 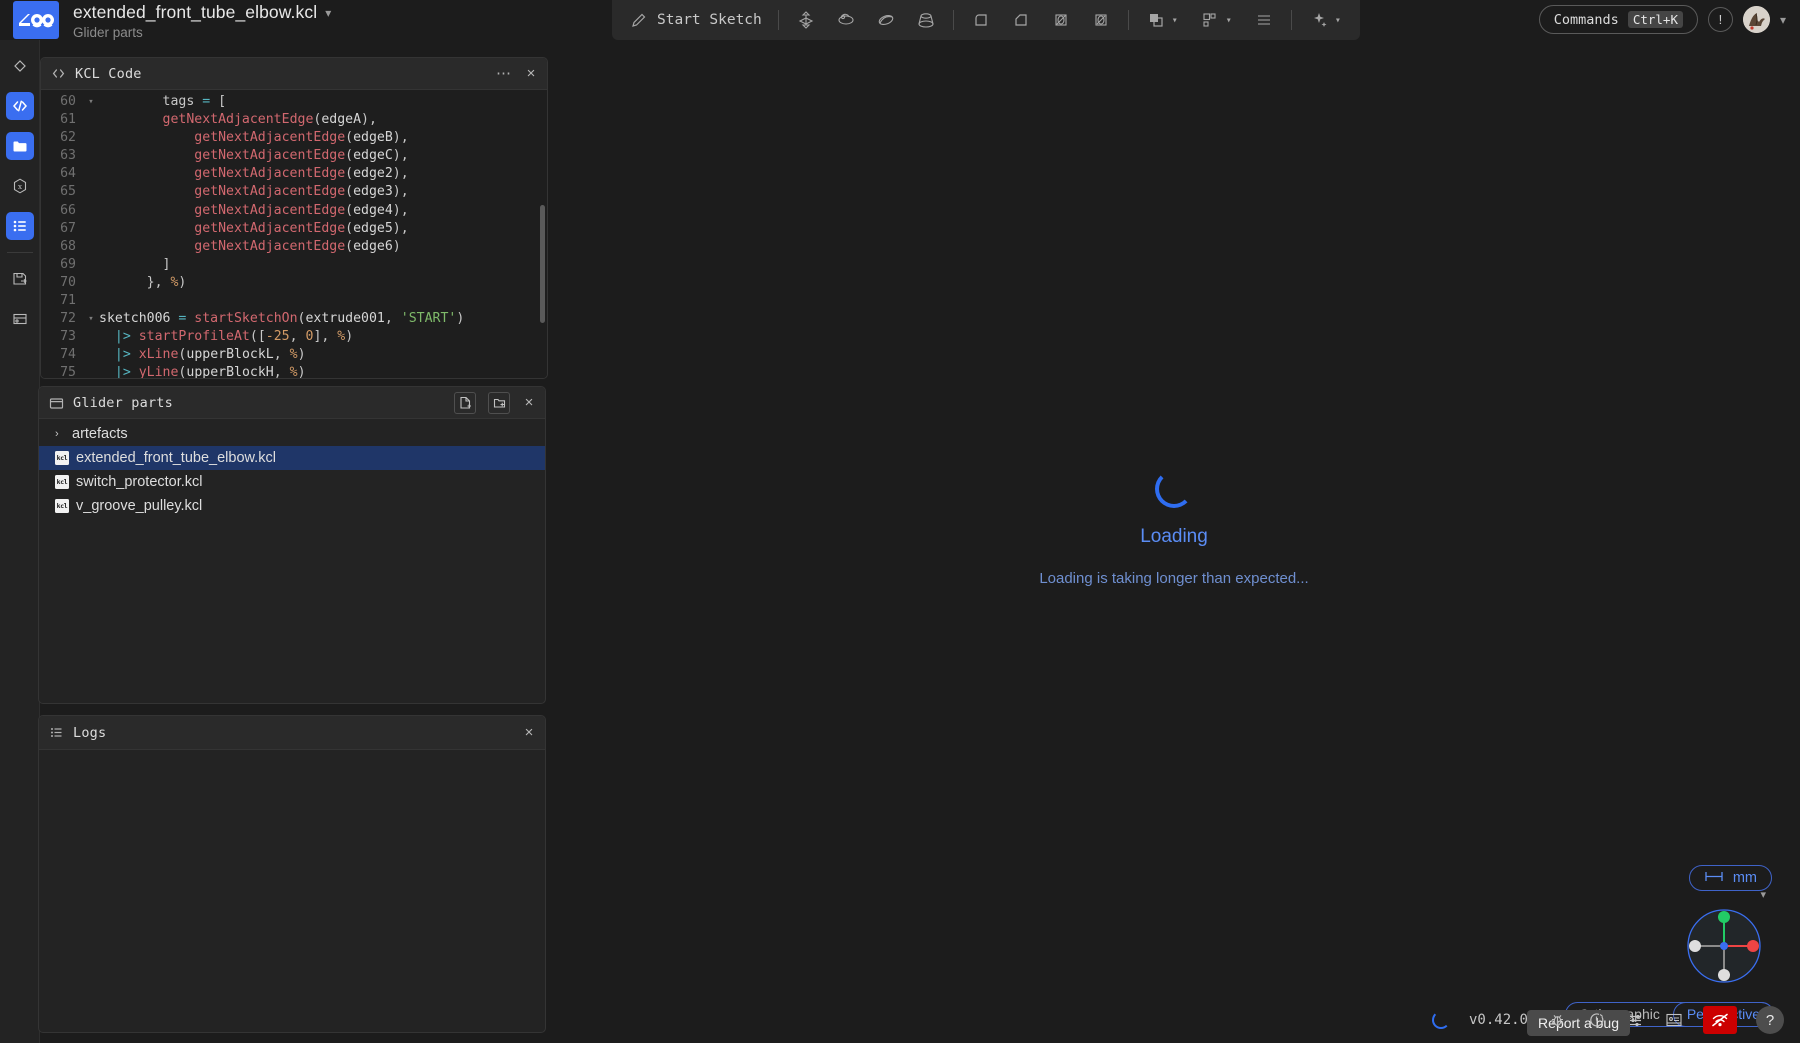 What do you see at coordinates (19, 252) in the screenshot?
I see `rail-divider` at bounding box center [19, 252].